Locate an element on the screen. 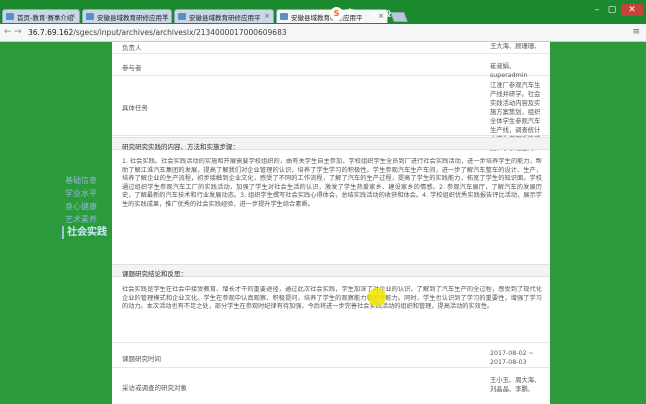 Image resolution: width=646 pixels, height=404 pixels. browser-tab-2: 安徽县域教育研修应用平 × is located at coordinates (127, 16).